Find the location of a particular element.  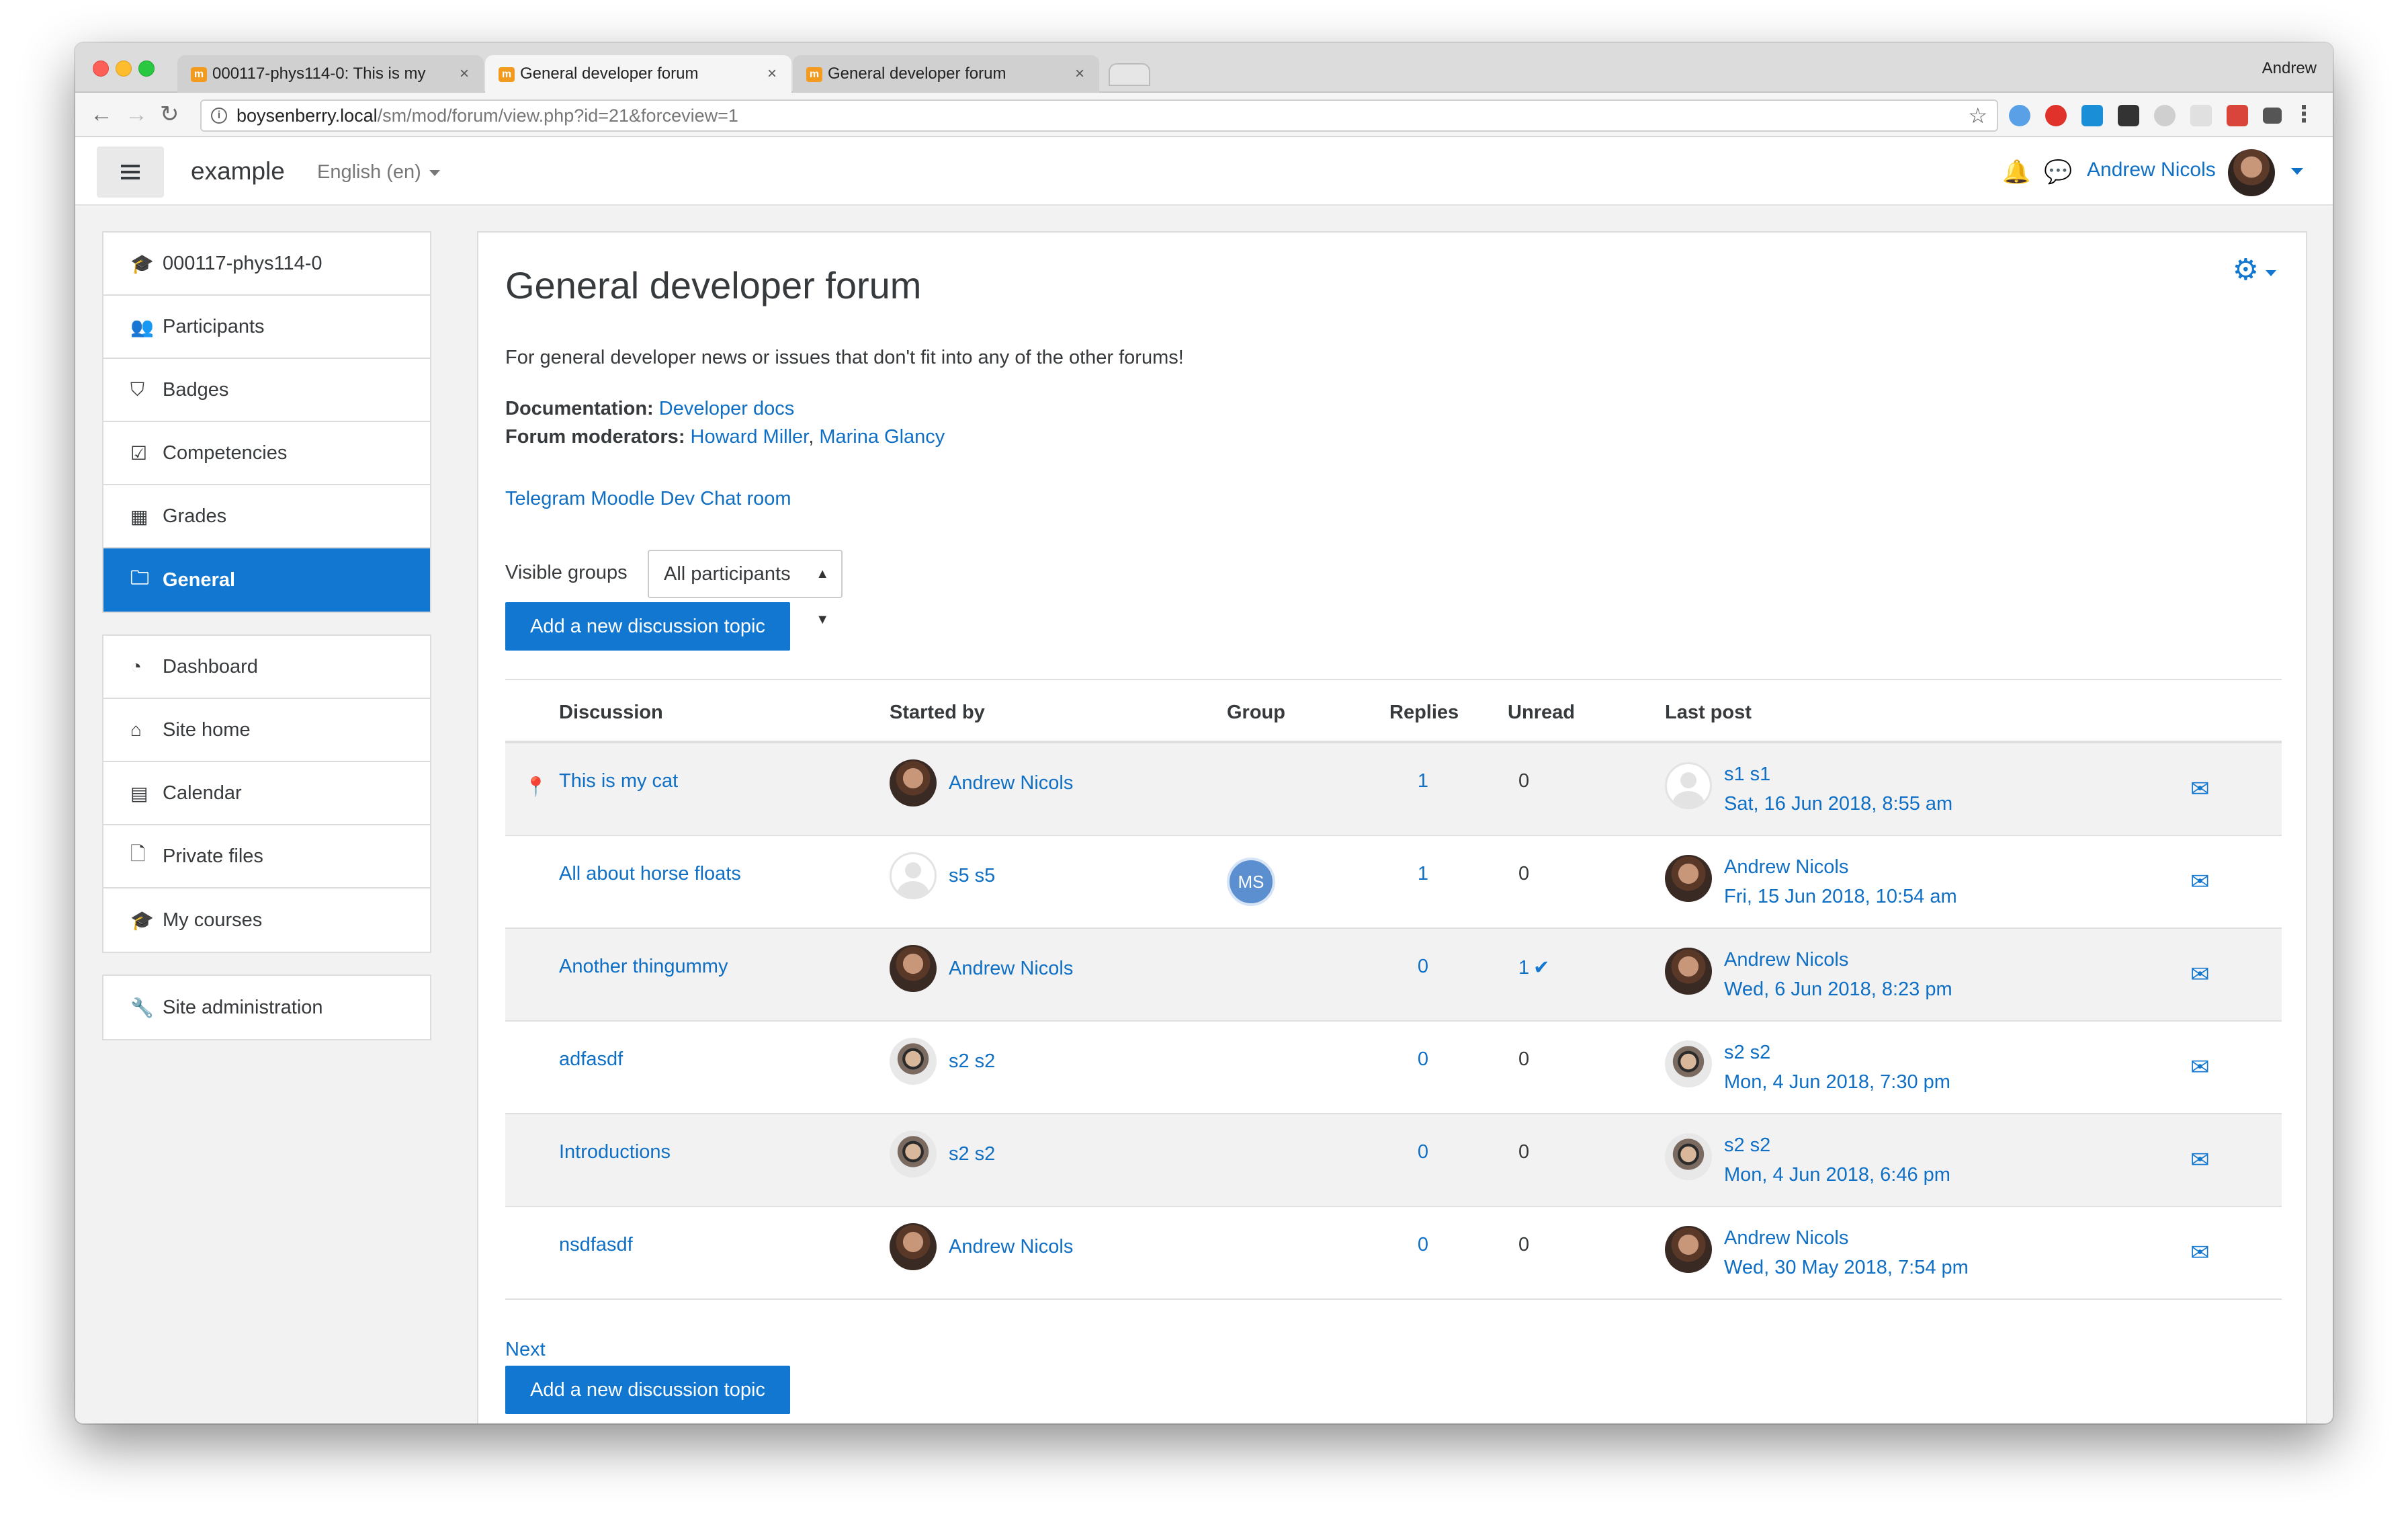

new-tab-button is located at coordinates (1129, 74).